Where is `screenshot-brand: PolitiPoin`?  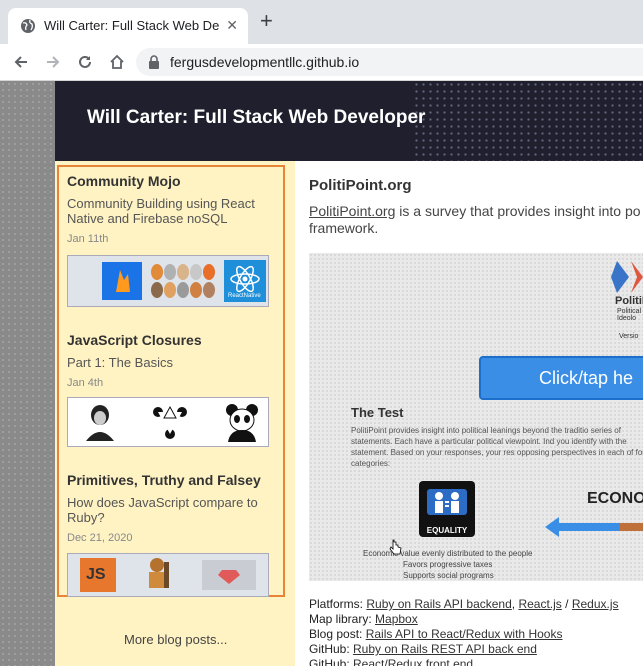
screenshot-brand: PolitiPoin is located at coordinates (629, 301).